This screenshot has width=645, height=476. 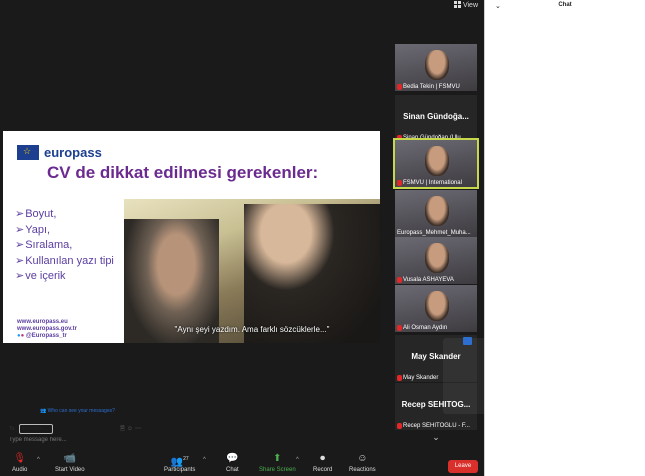 I want to click on record-label: Record, so click(x=323, y=470).